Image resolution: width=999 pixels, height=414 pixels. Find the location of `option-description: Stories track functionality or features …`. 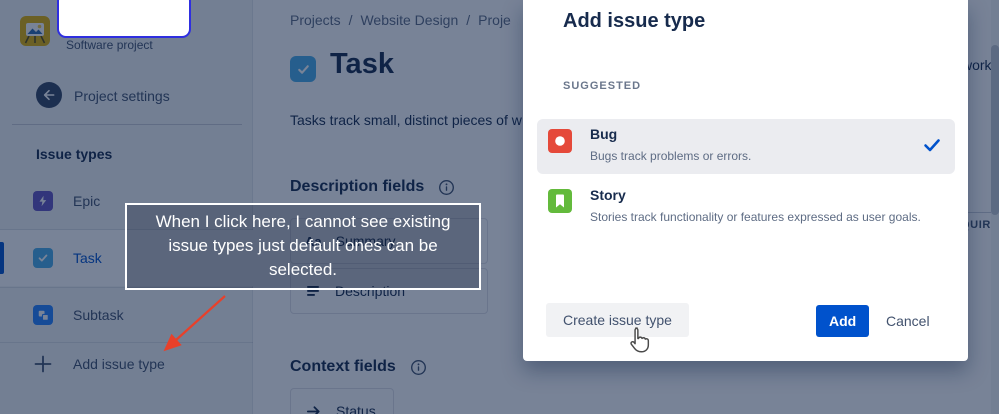

option-description: Stories track functionality or features … is located at coordinates (755, 217).